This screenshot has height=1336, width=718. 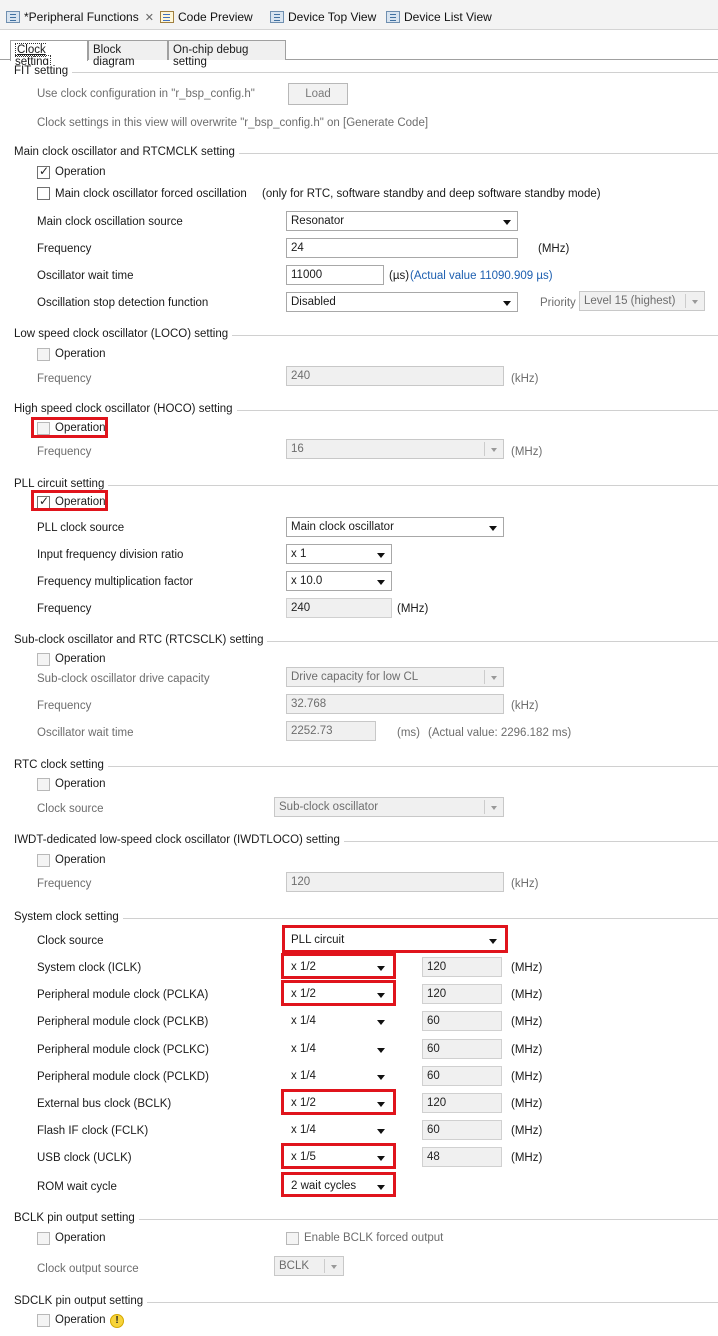 What do you see at coordinates (389, 807) in the screenshot?
I see `rtc-source-select: Sub-clock oscillator` at bounding box center [389, 807].